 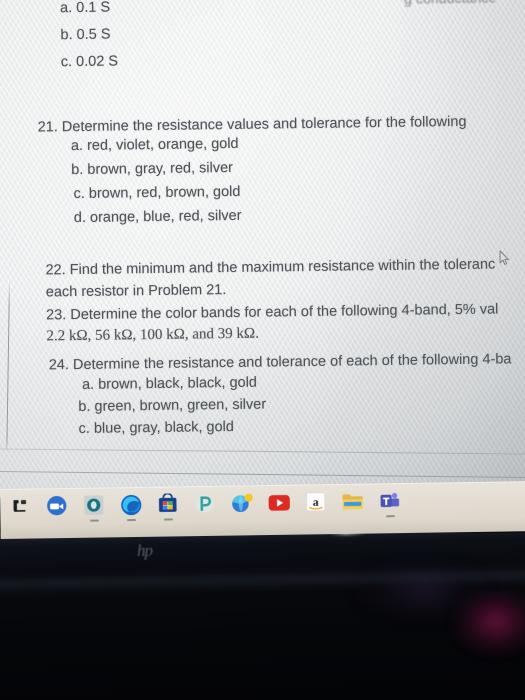 What do you see at coordinates (180, 405) in the screenshot?
I see `item-text: green, brown, green, silver` at bounding box center [180, 405].